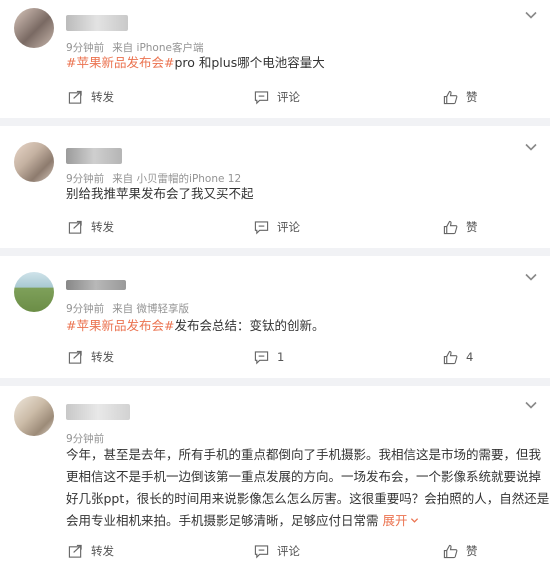  I want to click on post-text: #苹果新品发布会#发布会总结：变钛的创新。, so click(195, 326).